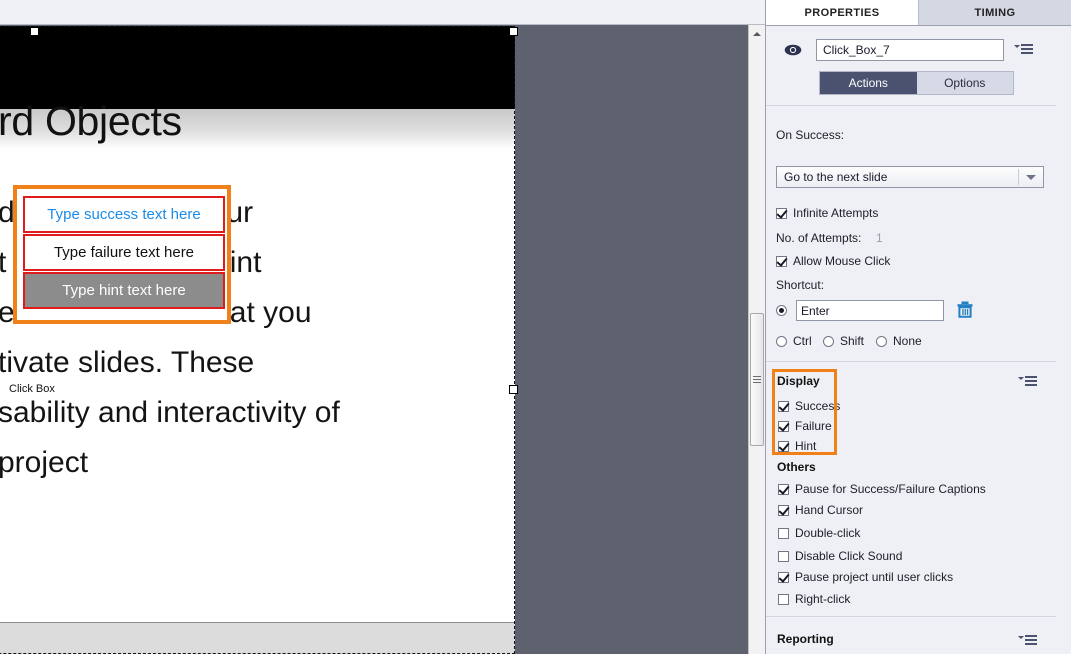 The height and width of the screenshot is (654, 1071). I want to click on no-of-attempts-label: No. of Attempts:, so click(819, 238).